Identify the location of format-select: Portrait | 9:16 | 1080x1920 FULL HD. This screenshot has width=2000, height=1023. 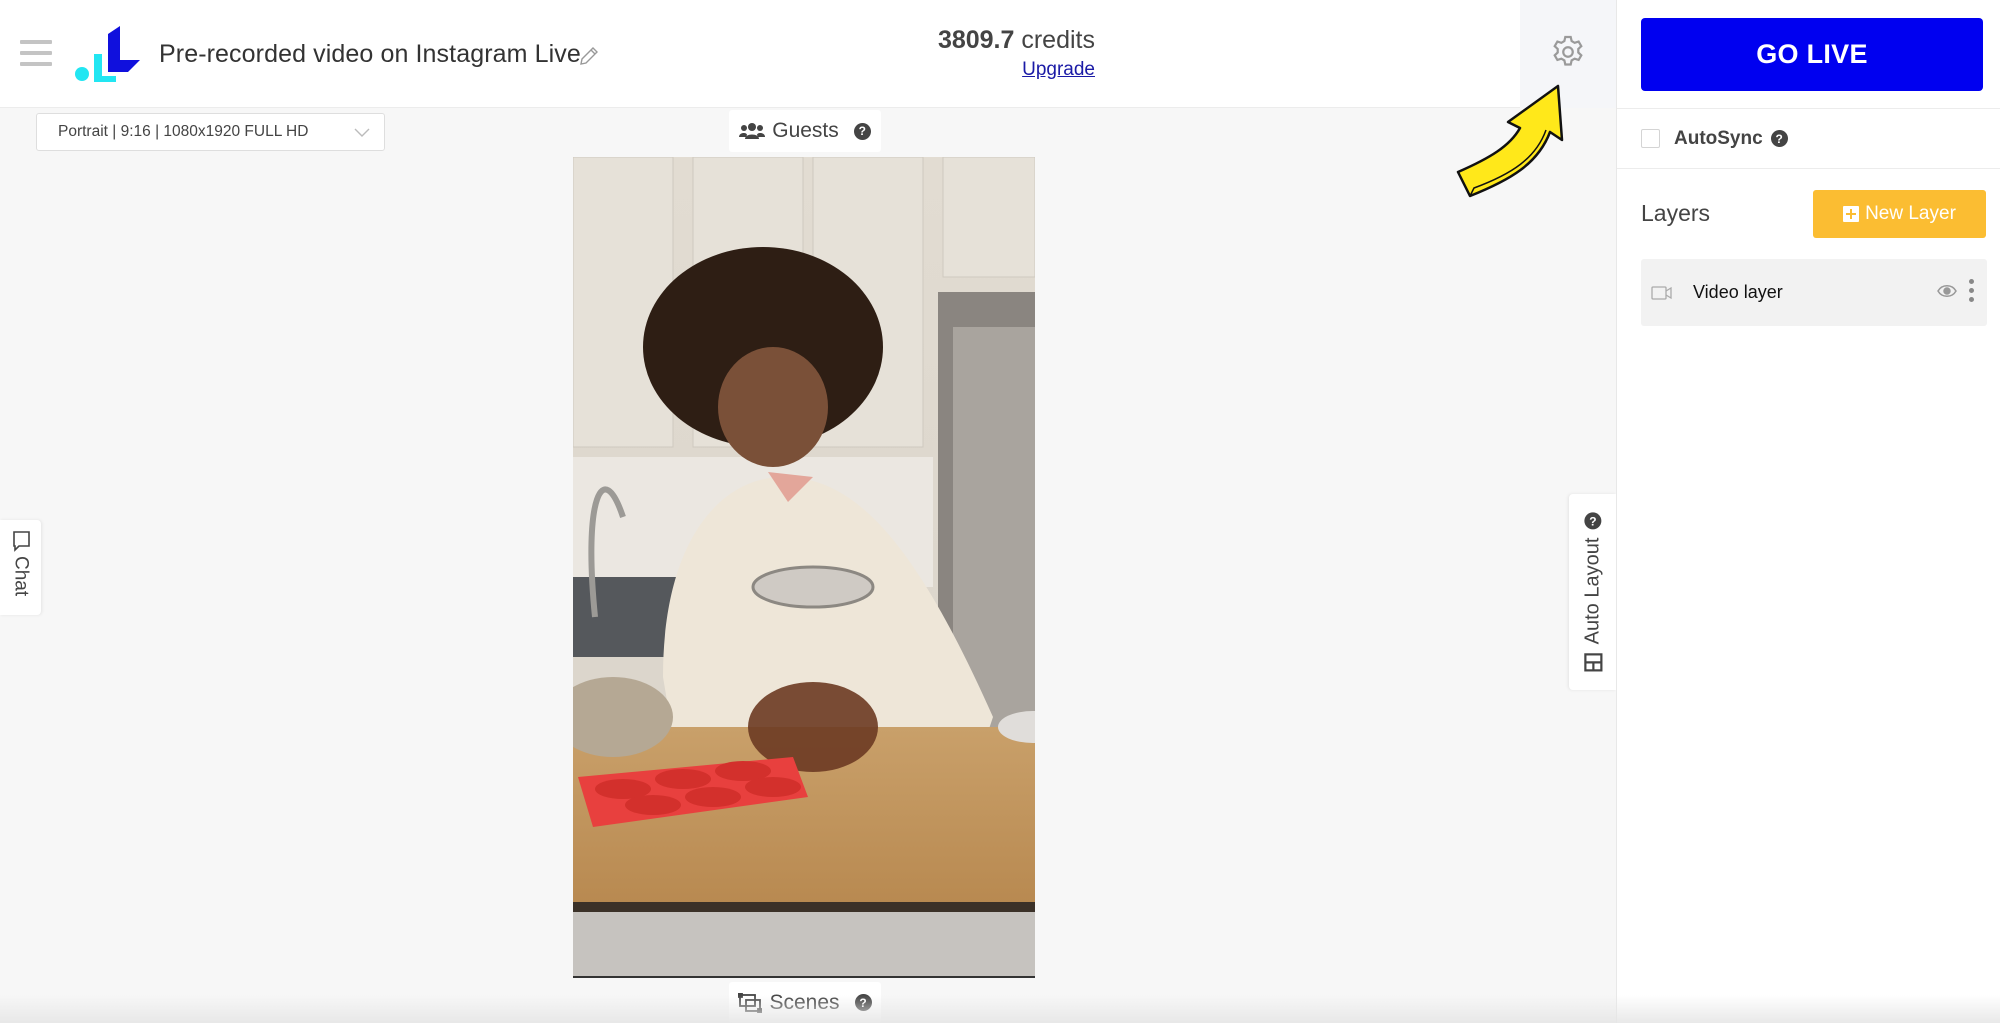
(210, 132).